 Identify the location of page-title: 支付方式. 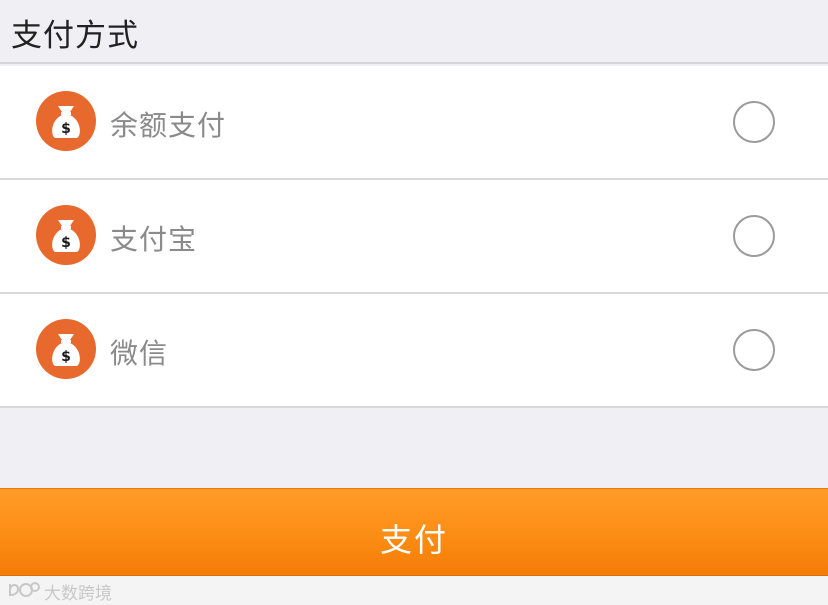
(75, 36).